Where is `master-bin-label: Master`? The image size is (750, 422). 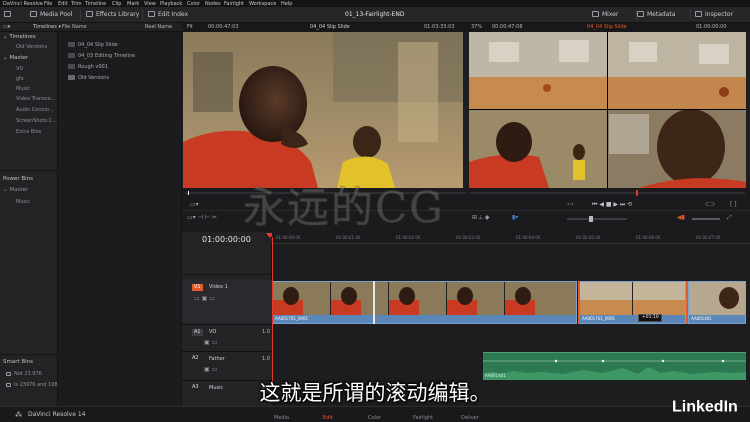 master-bin-label: Master is located at coordinates (19, 58).